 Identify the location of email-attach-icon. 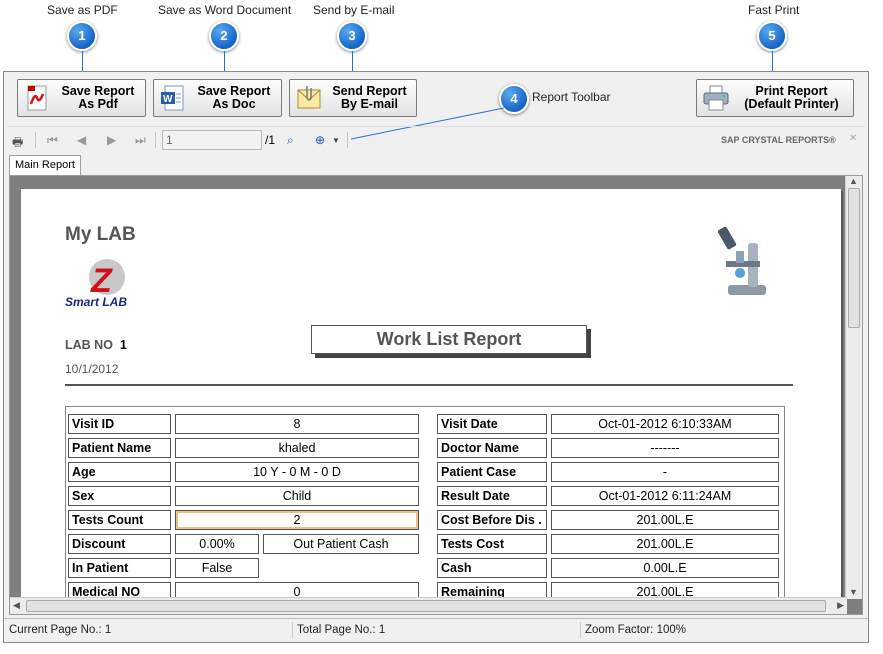
(309, 98).